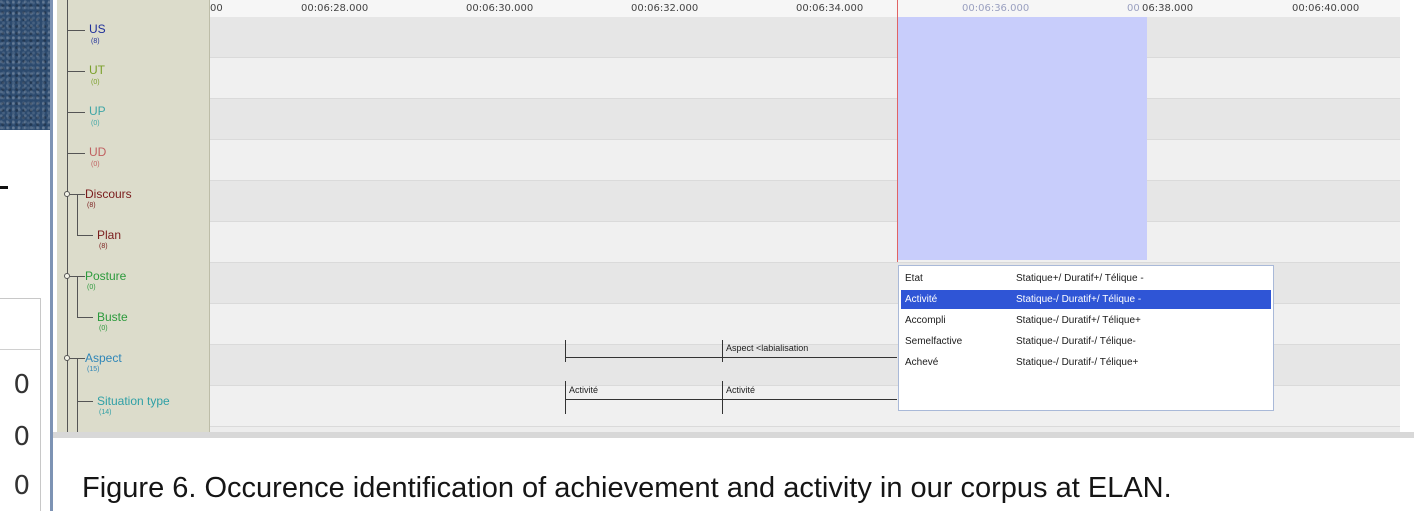 The height and width of the screenshot is (511, 1414). What do you see at coordinates (133, 160) in the screenshot?
I see `tier-ud: UD (0)` at bounding box center [133, 160].